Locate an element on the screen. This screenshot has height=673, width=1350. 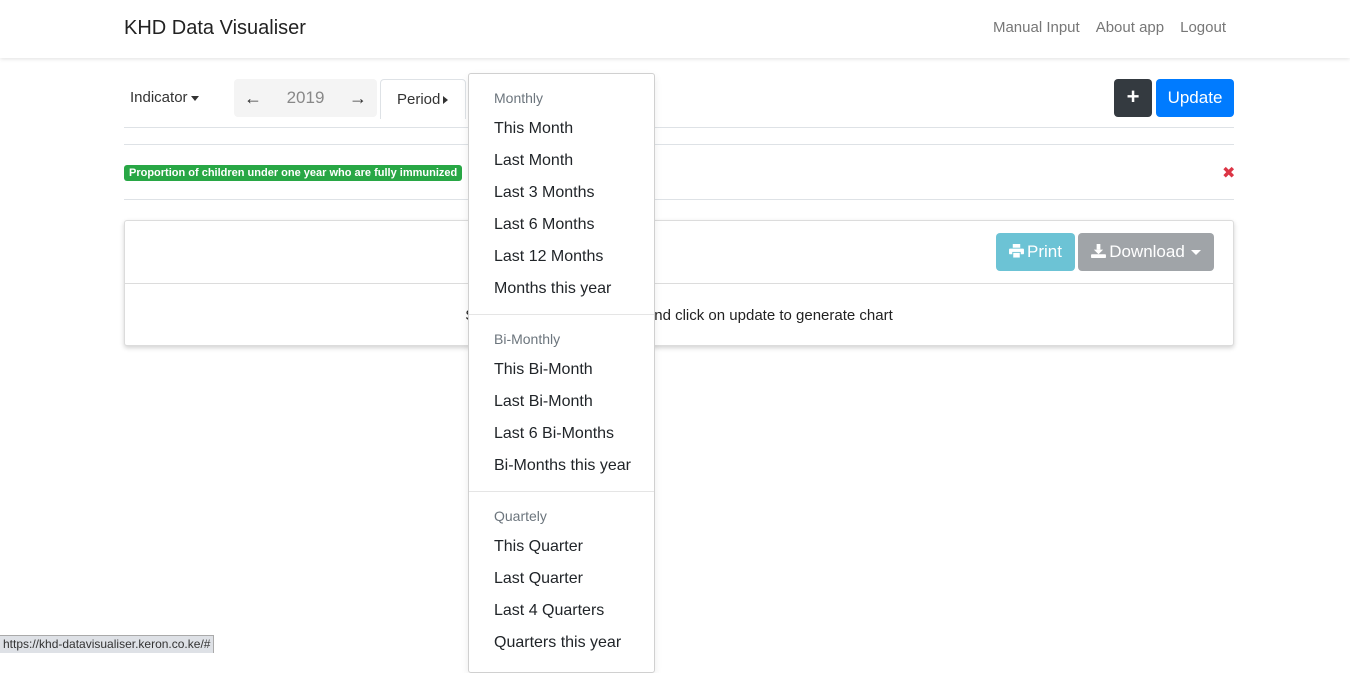
previous-year-button: ← is located at coordinates (253, 98).